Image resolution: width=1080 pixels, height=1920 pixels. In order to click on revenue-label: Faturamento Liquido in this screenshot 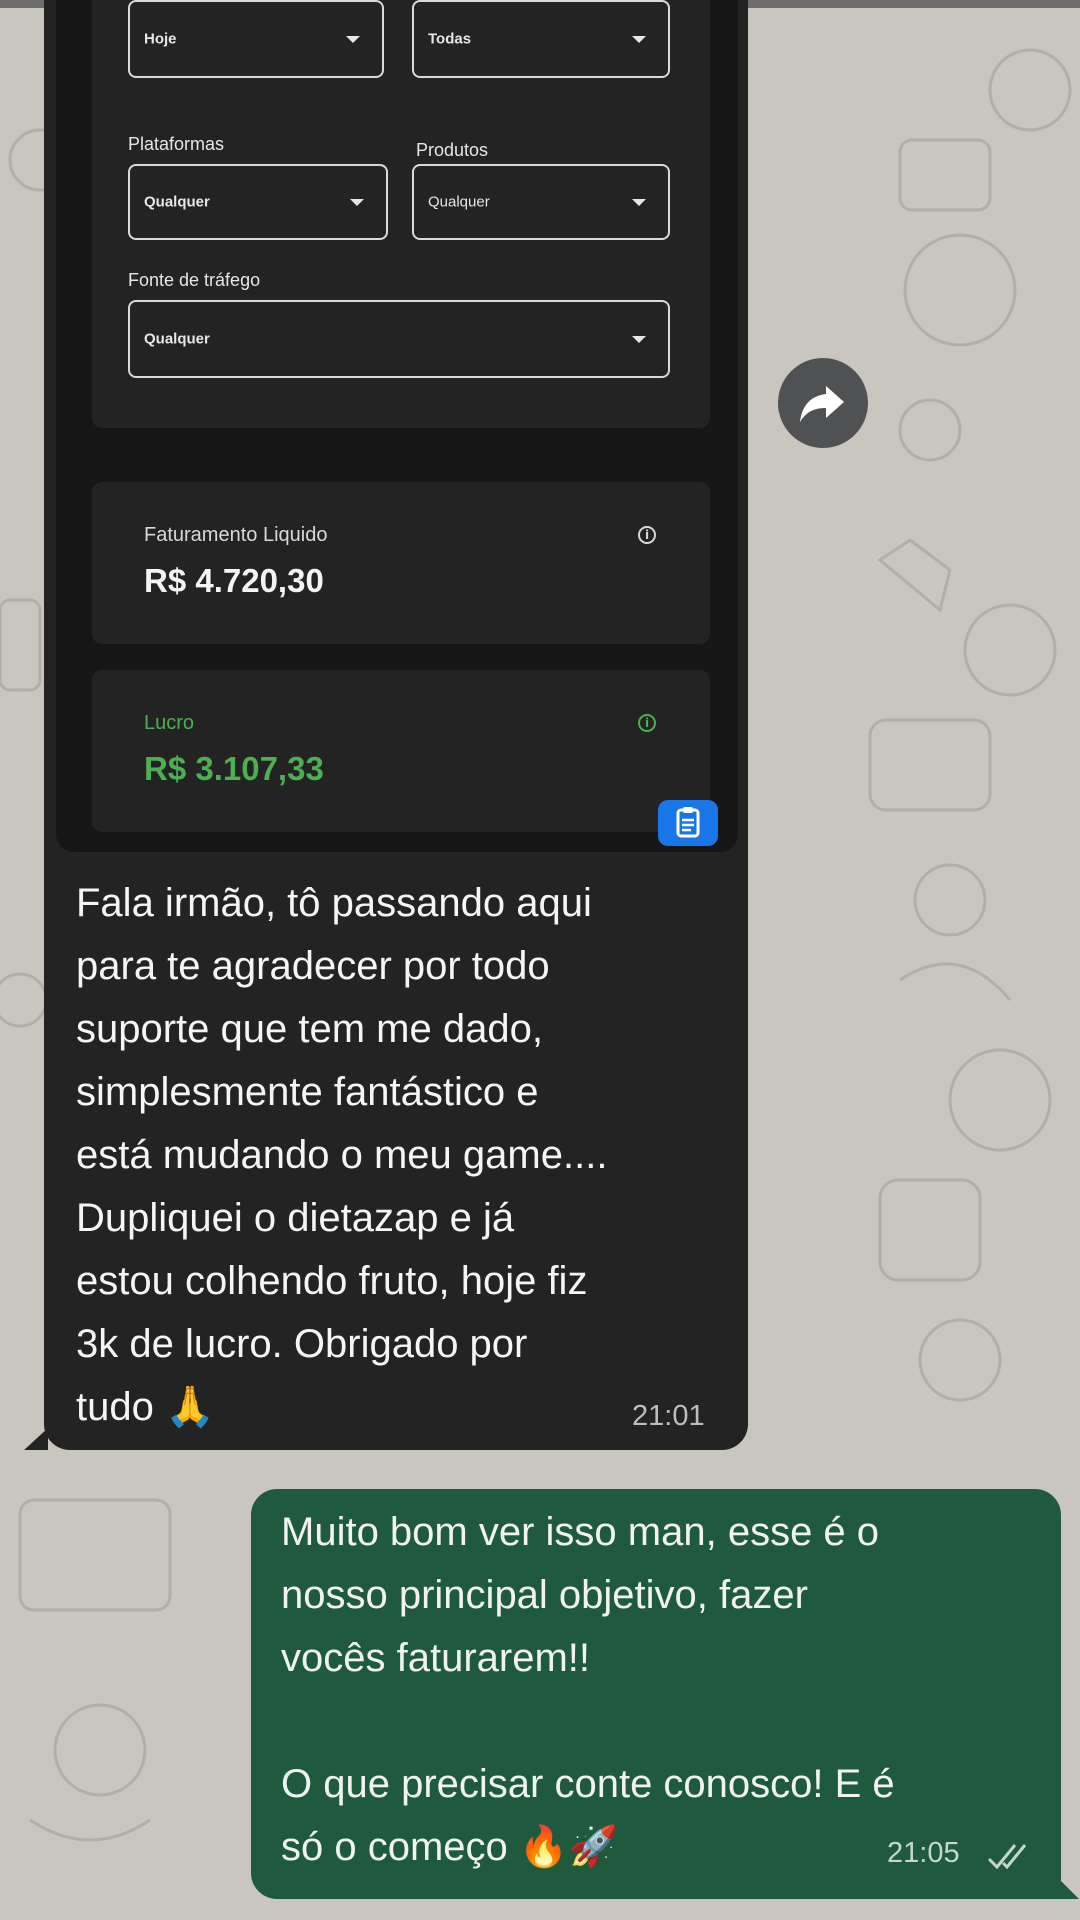, I will do `click(236, 535)`.